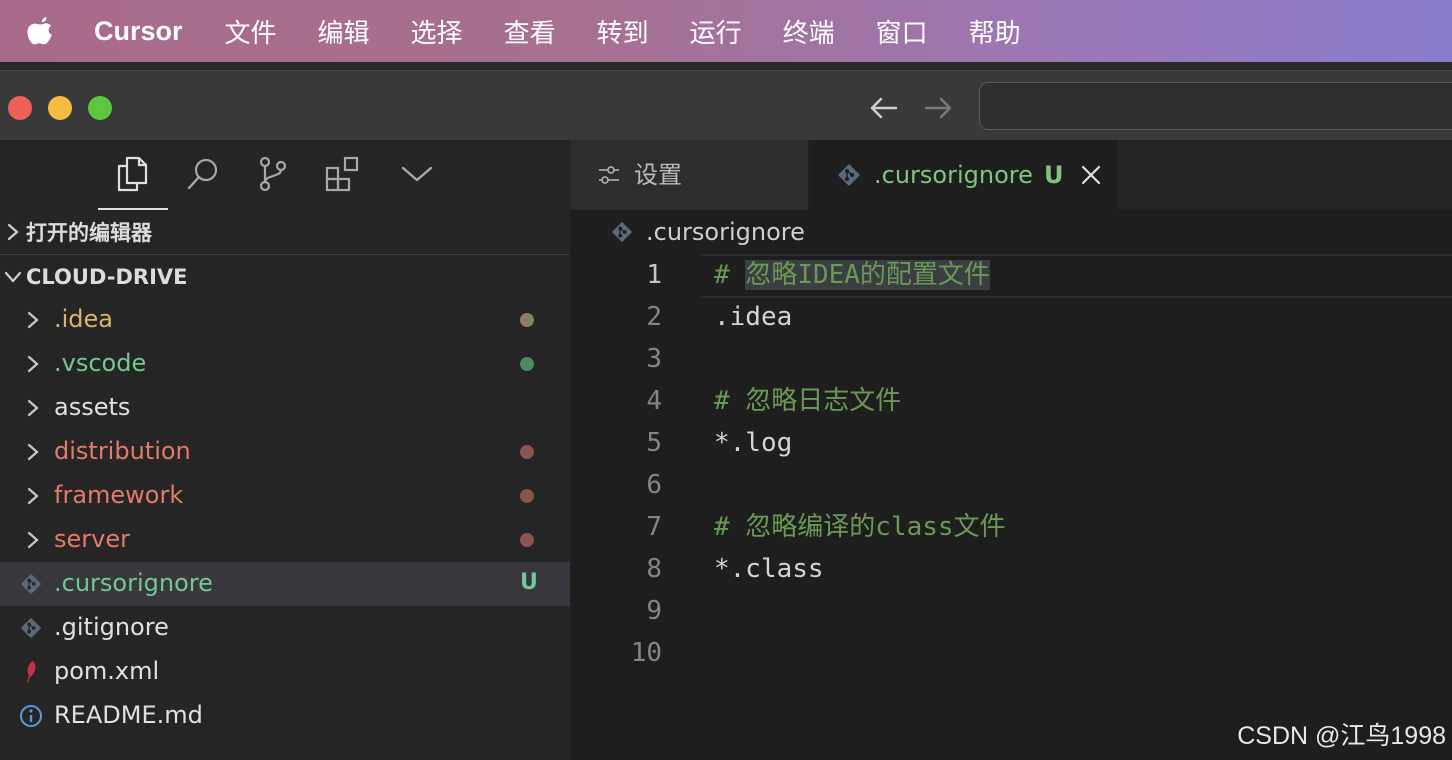 Image resolution: width=1452 pixels, height=760 pixels. I want to click on window-maximize-button, so click(100, 108).